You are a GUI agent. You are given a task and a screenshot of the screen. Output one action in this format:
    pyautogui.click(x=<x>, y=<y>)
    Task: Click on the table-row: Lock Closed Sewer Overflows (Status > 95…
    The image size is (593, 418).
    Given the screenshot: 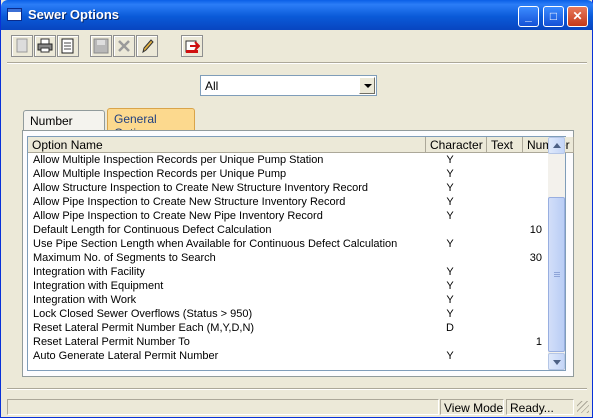 What is the action you would take?
    pyautogui.click(x=288, y=315)
    